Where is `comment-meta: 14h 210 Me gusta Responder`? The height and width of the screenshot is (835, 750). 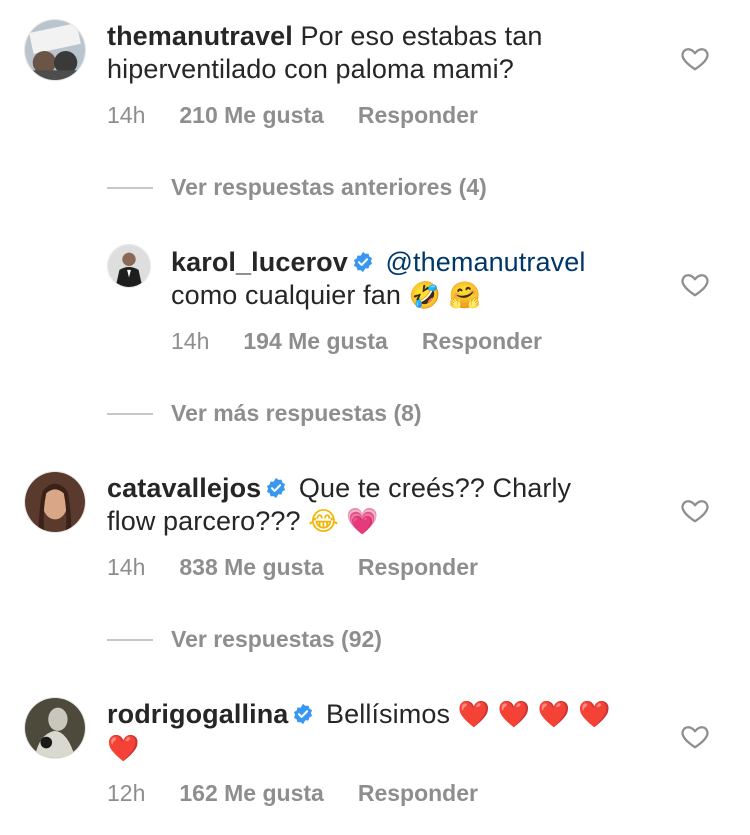
comment-meta: 14h 210 Me gusta Responder is located at coordinates (292, 115).